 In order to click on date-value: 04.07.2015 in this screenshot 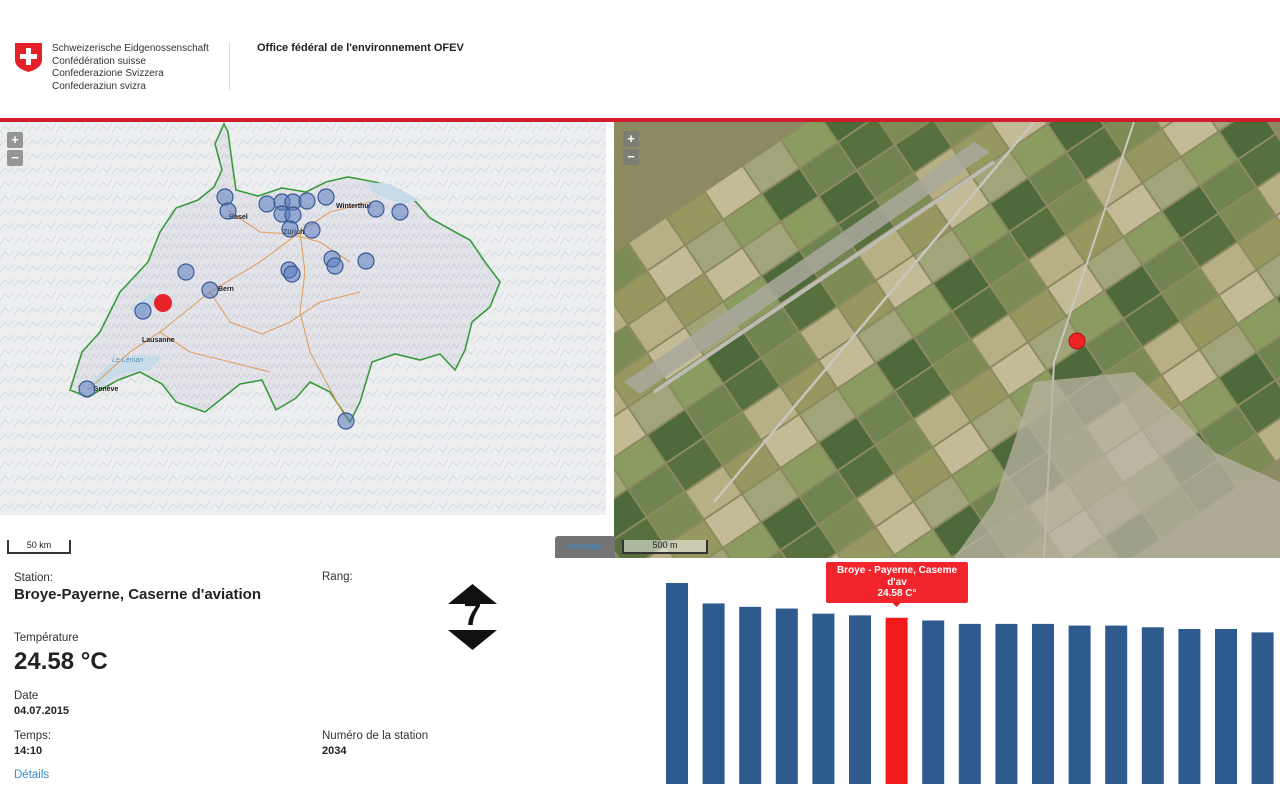, I will do `click(42, 711)`.